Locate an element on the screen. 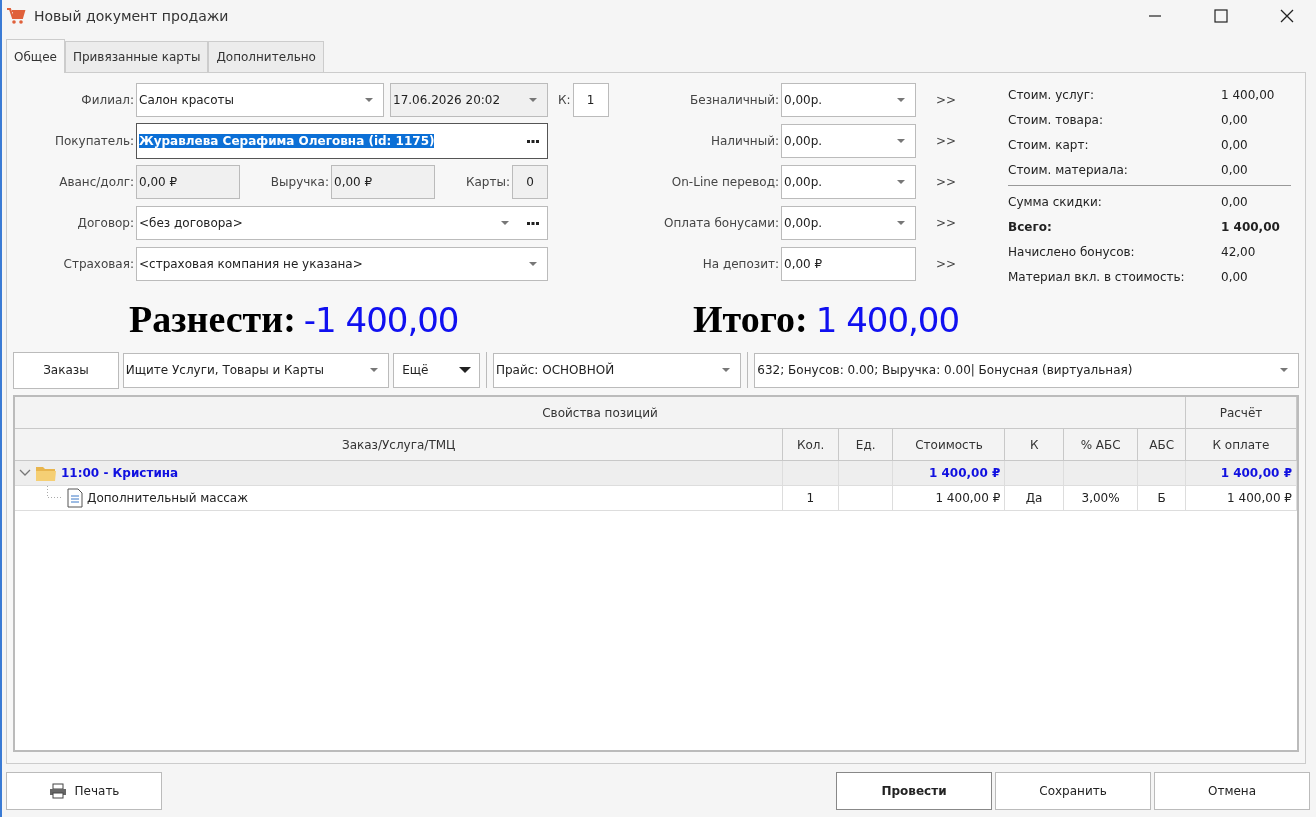 Image resolution: width=1316 pixels, height=817 pixels. summary-label: Стоим. услуг: is located at coordinates (1051, 95).